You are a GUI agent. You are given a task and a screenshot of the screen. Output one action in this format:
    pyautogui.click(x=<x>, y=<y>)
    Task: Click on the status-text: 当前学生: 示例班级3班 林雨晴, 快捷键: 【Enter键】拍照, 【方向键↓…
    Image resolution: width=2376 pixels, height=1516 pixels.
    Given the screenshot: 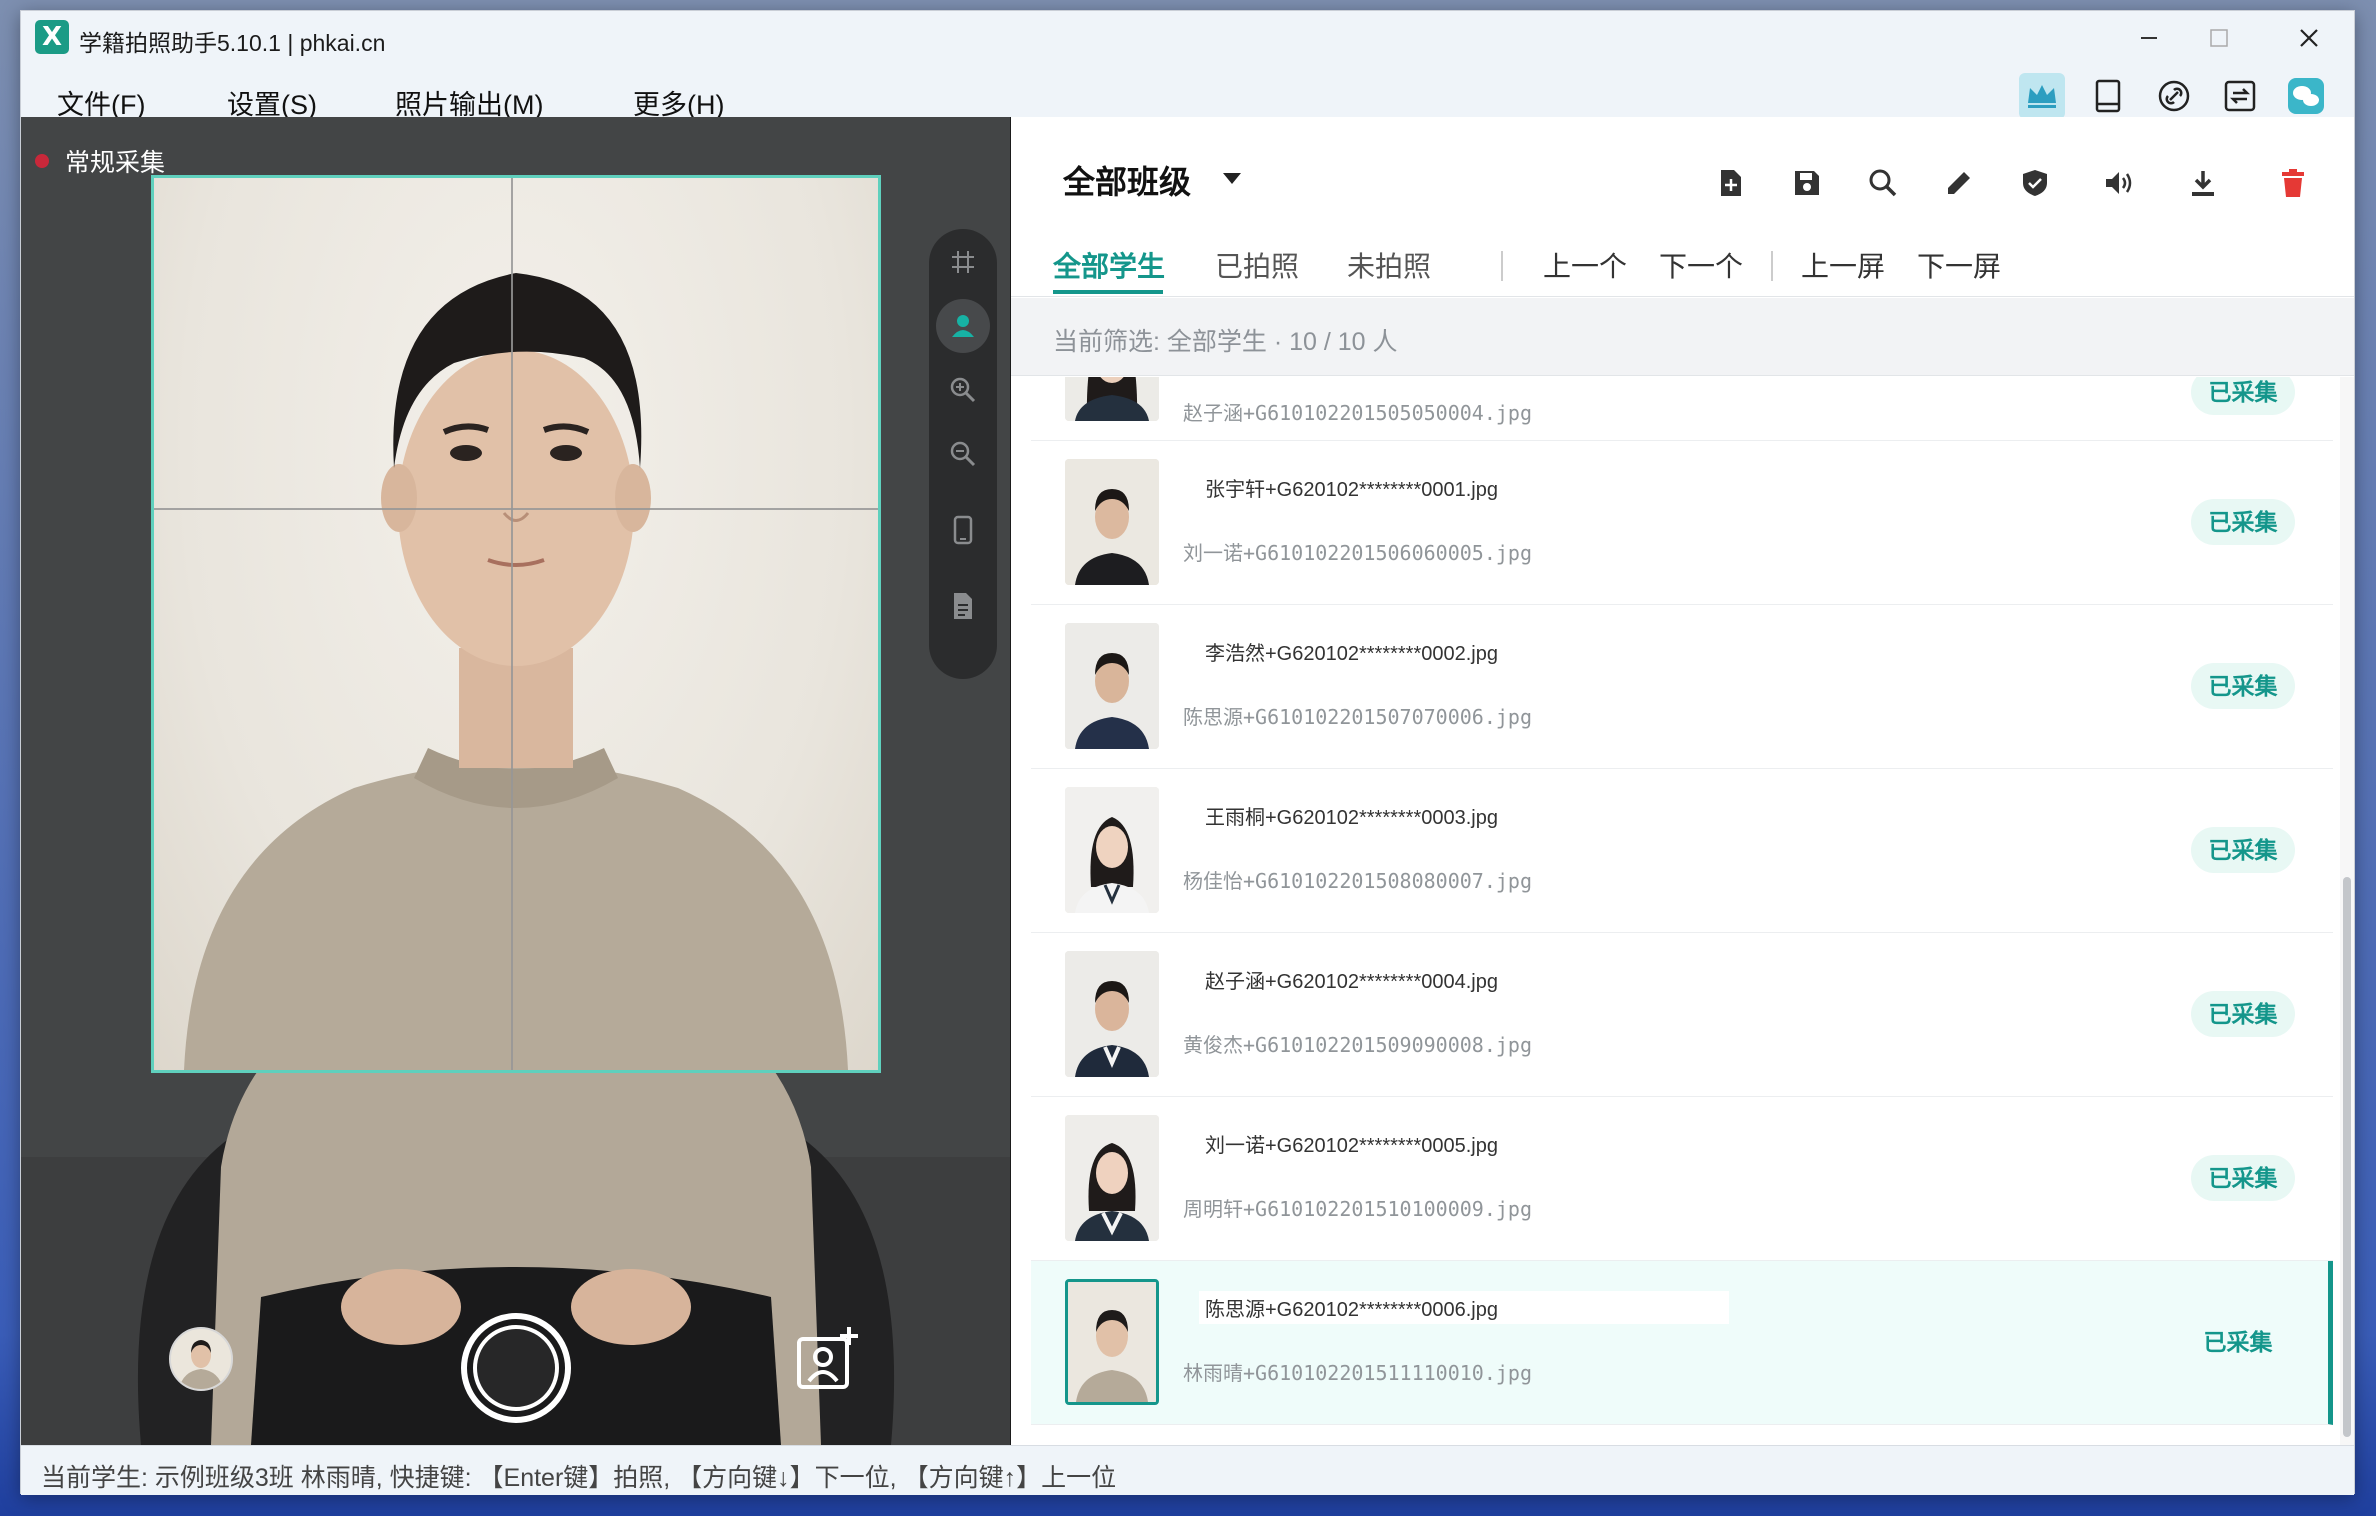 What is the action you would take?
    pyautogui.click(x=579, y=1478)
    